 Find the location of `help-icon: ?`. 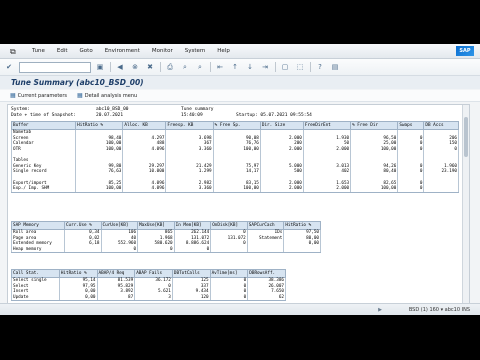

help-icon: ? is located at coordinates (320, 67).